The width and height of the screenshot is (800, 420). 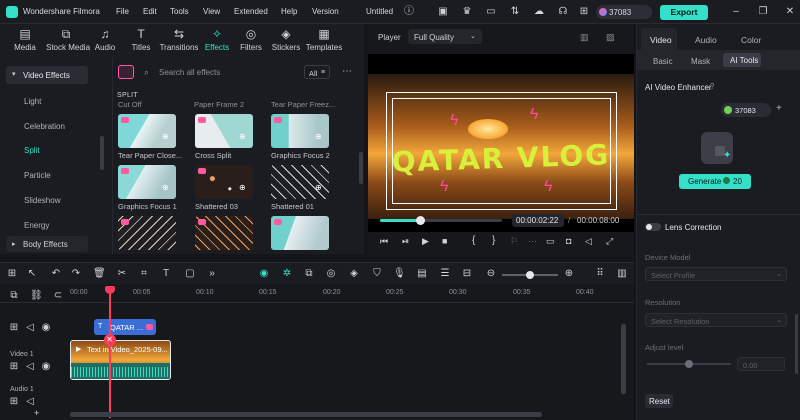 What do you see at coordinates (306, 414) in the screenshot?
I see `timeline-hscrollbar` at bounding box center [306, 414].